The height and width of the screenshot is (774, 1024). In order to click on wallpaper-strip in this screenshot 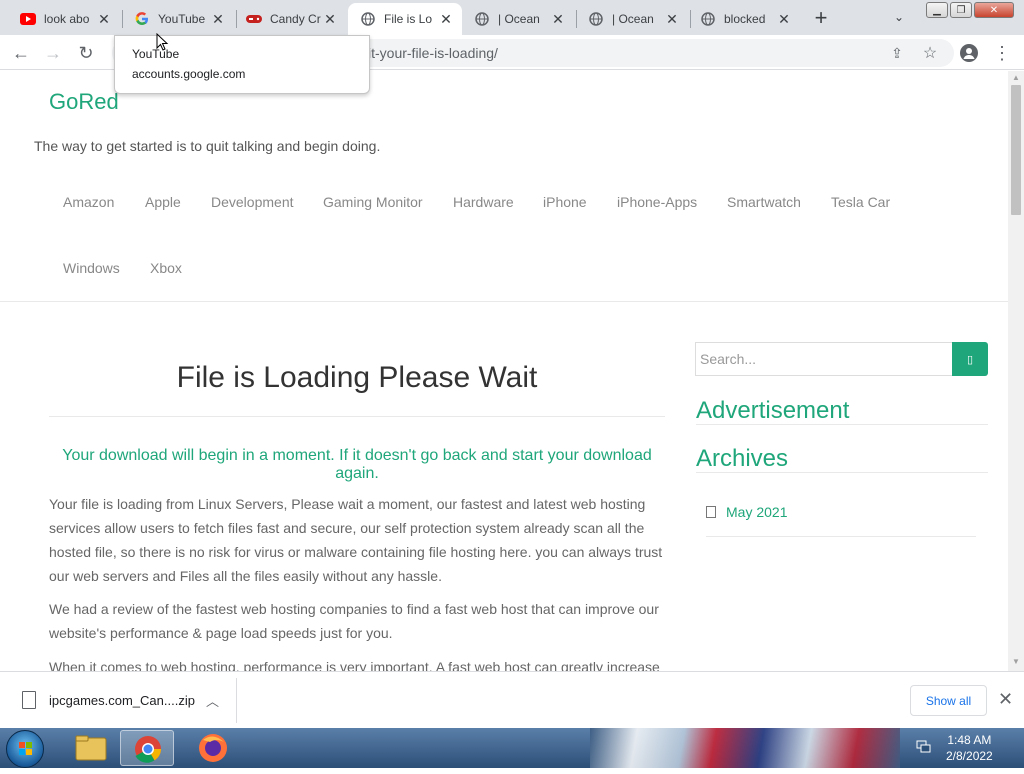, I will do `click(745, 748)`.